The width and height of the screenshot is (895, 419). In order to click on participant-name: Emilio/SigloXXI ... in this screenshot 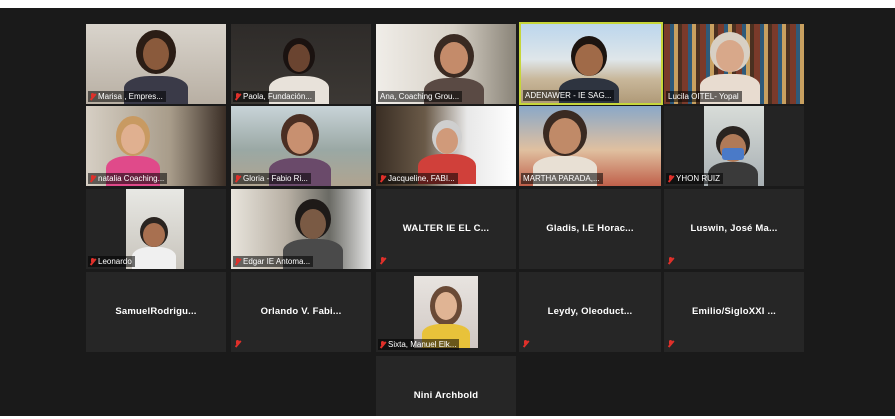, I will do `click(734, 311)`.